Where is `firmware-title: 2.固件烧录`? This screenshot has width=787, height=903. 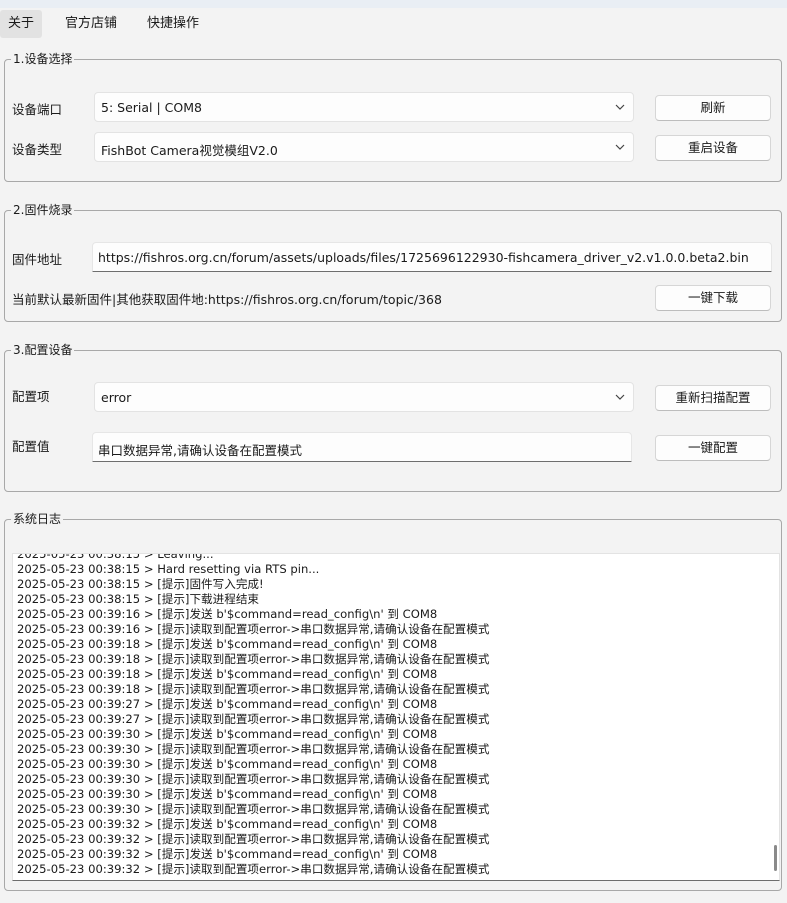
firmware-title: 2.固件烧录 is located at coordinates (43, 210).